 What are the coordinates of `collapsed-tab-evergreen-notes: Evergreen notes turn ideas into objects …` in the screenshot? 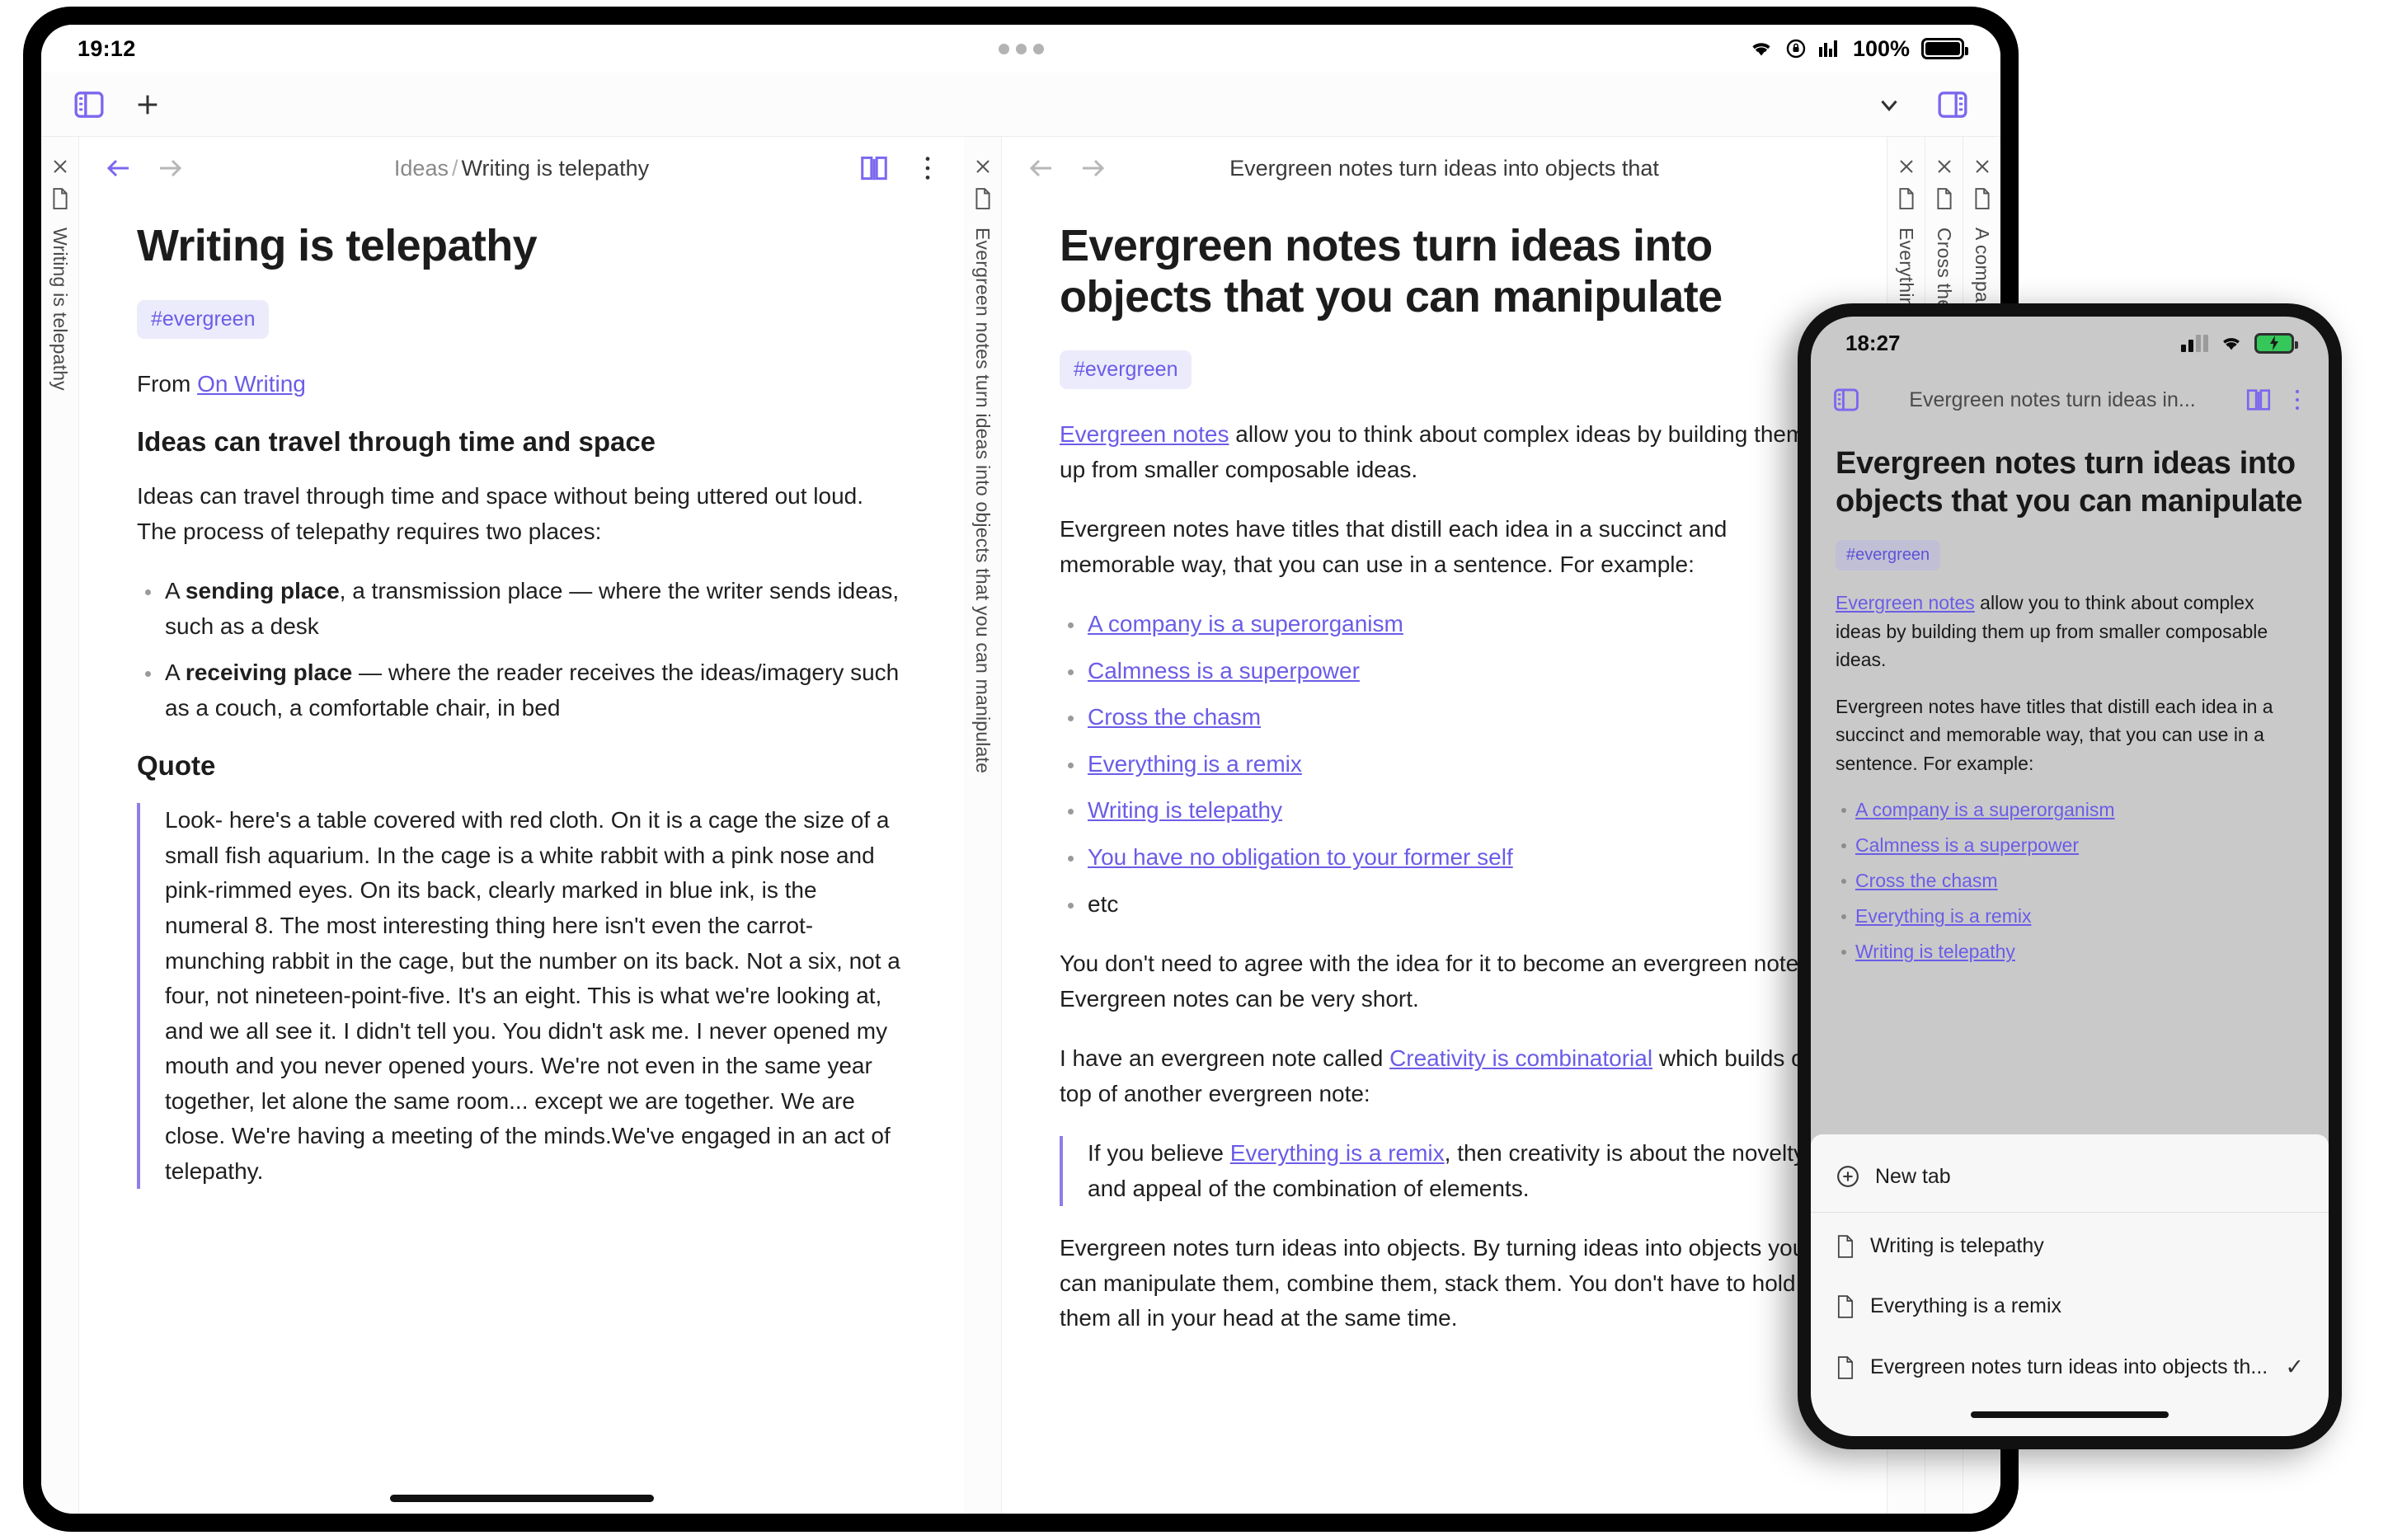 It's located at (983, 826).